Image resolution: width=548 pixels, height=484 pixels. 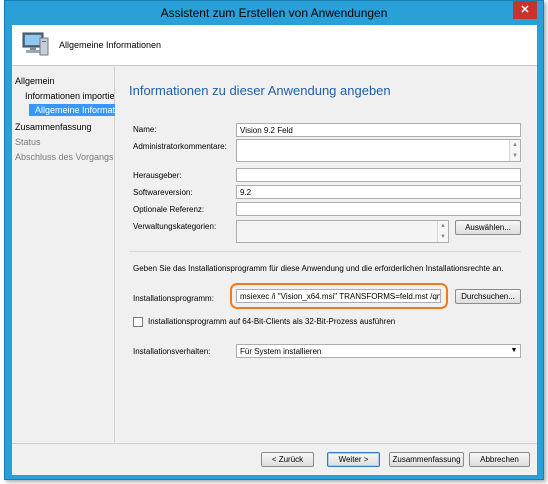 I want to click on optional-reference-label: Optionale Referenz:, so click(x=169, y=209).